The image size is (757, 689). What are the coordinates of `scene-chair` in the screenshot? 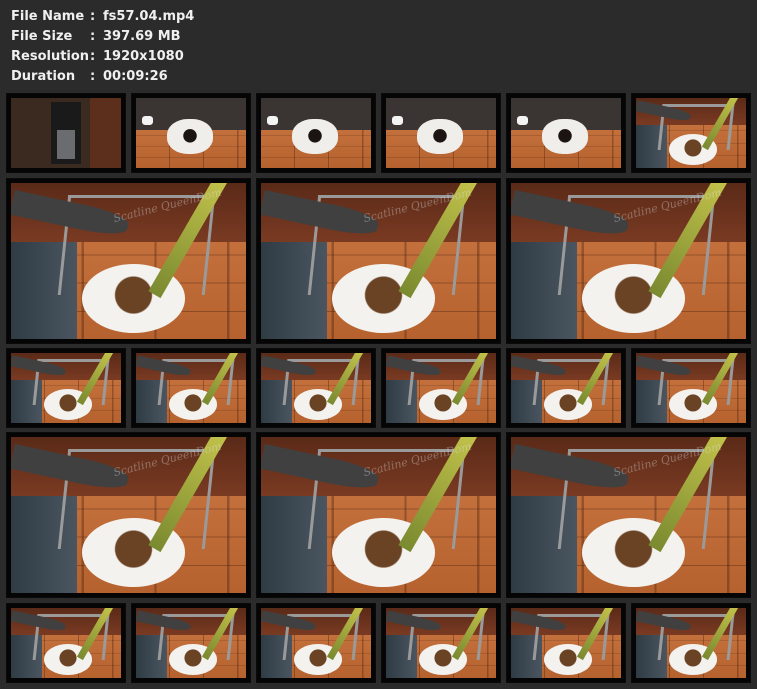 It's located at (66, 144).